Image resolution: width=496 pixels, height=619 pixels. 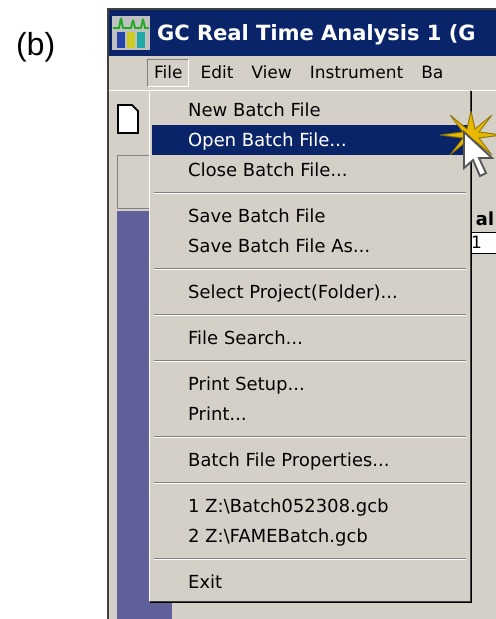 What do you see at coordinates (216, 73) in the screenshot?
I see `menu-bar-item: Edit` at bounding box center [216, 73].